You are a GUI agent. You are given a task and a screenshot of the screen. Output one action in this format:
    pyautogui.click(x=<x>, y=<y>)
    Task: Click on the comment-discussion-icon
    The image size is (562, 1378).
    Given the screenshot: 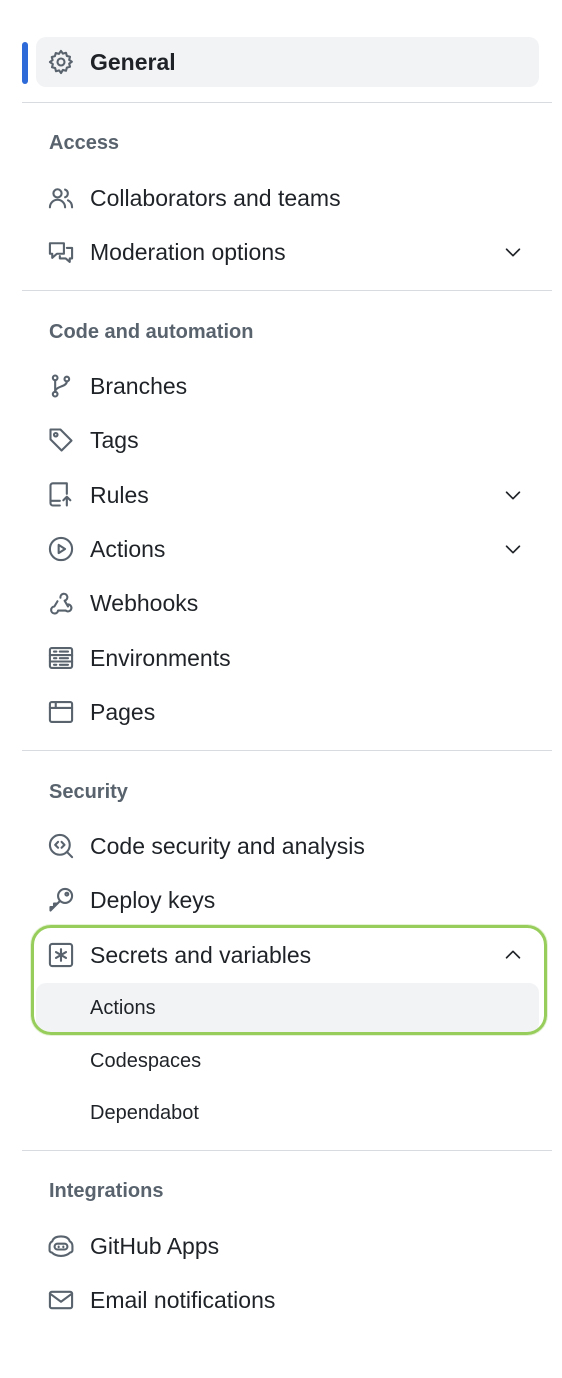 What is the action you would take?
    pyautogui.click(x=61, y=252)
    